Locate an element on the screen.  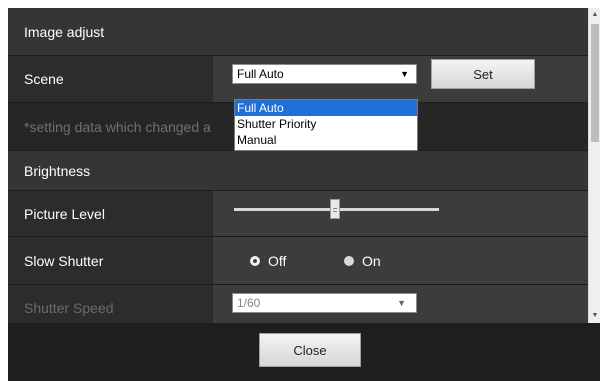
shutter-speed-value-cell: 1/60 ▼ is located at coordinates (400, 304).